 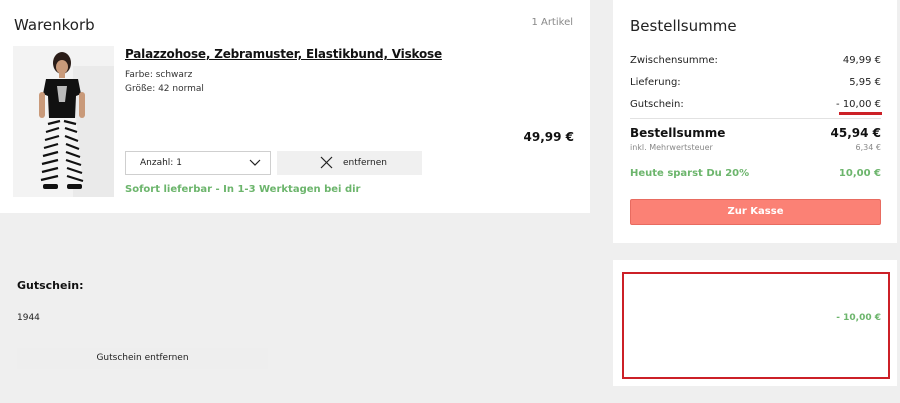 What do you see at coordinates (755, 118) in the screenshot?
I see `summary-divider` at bounding box center [755, 118].